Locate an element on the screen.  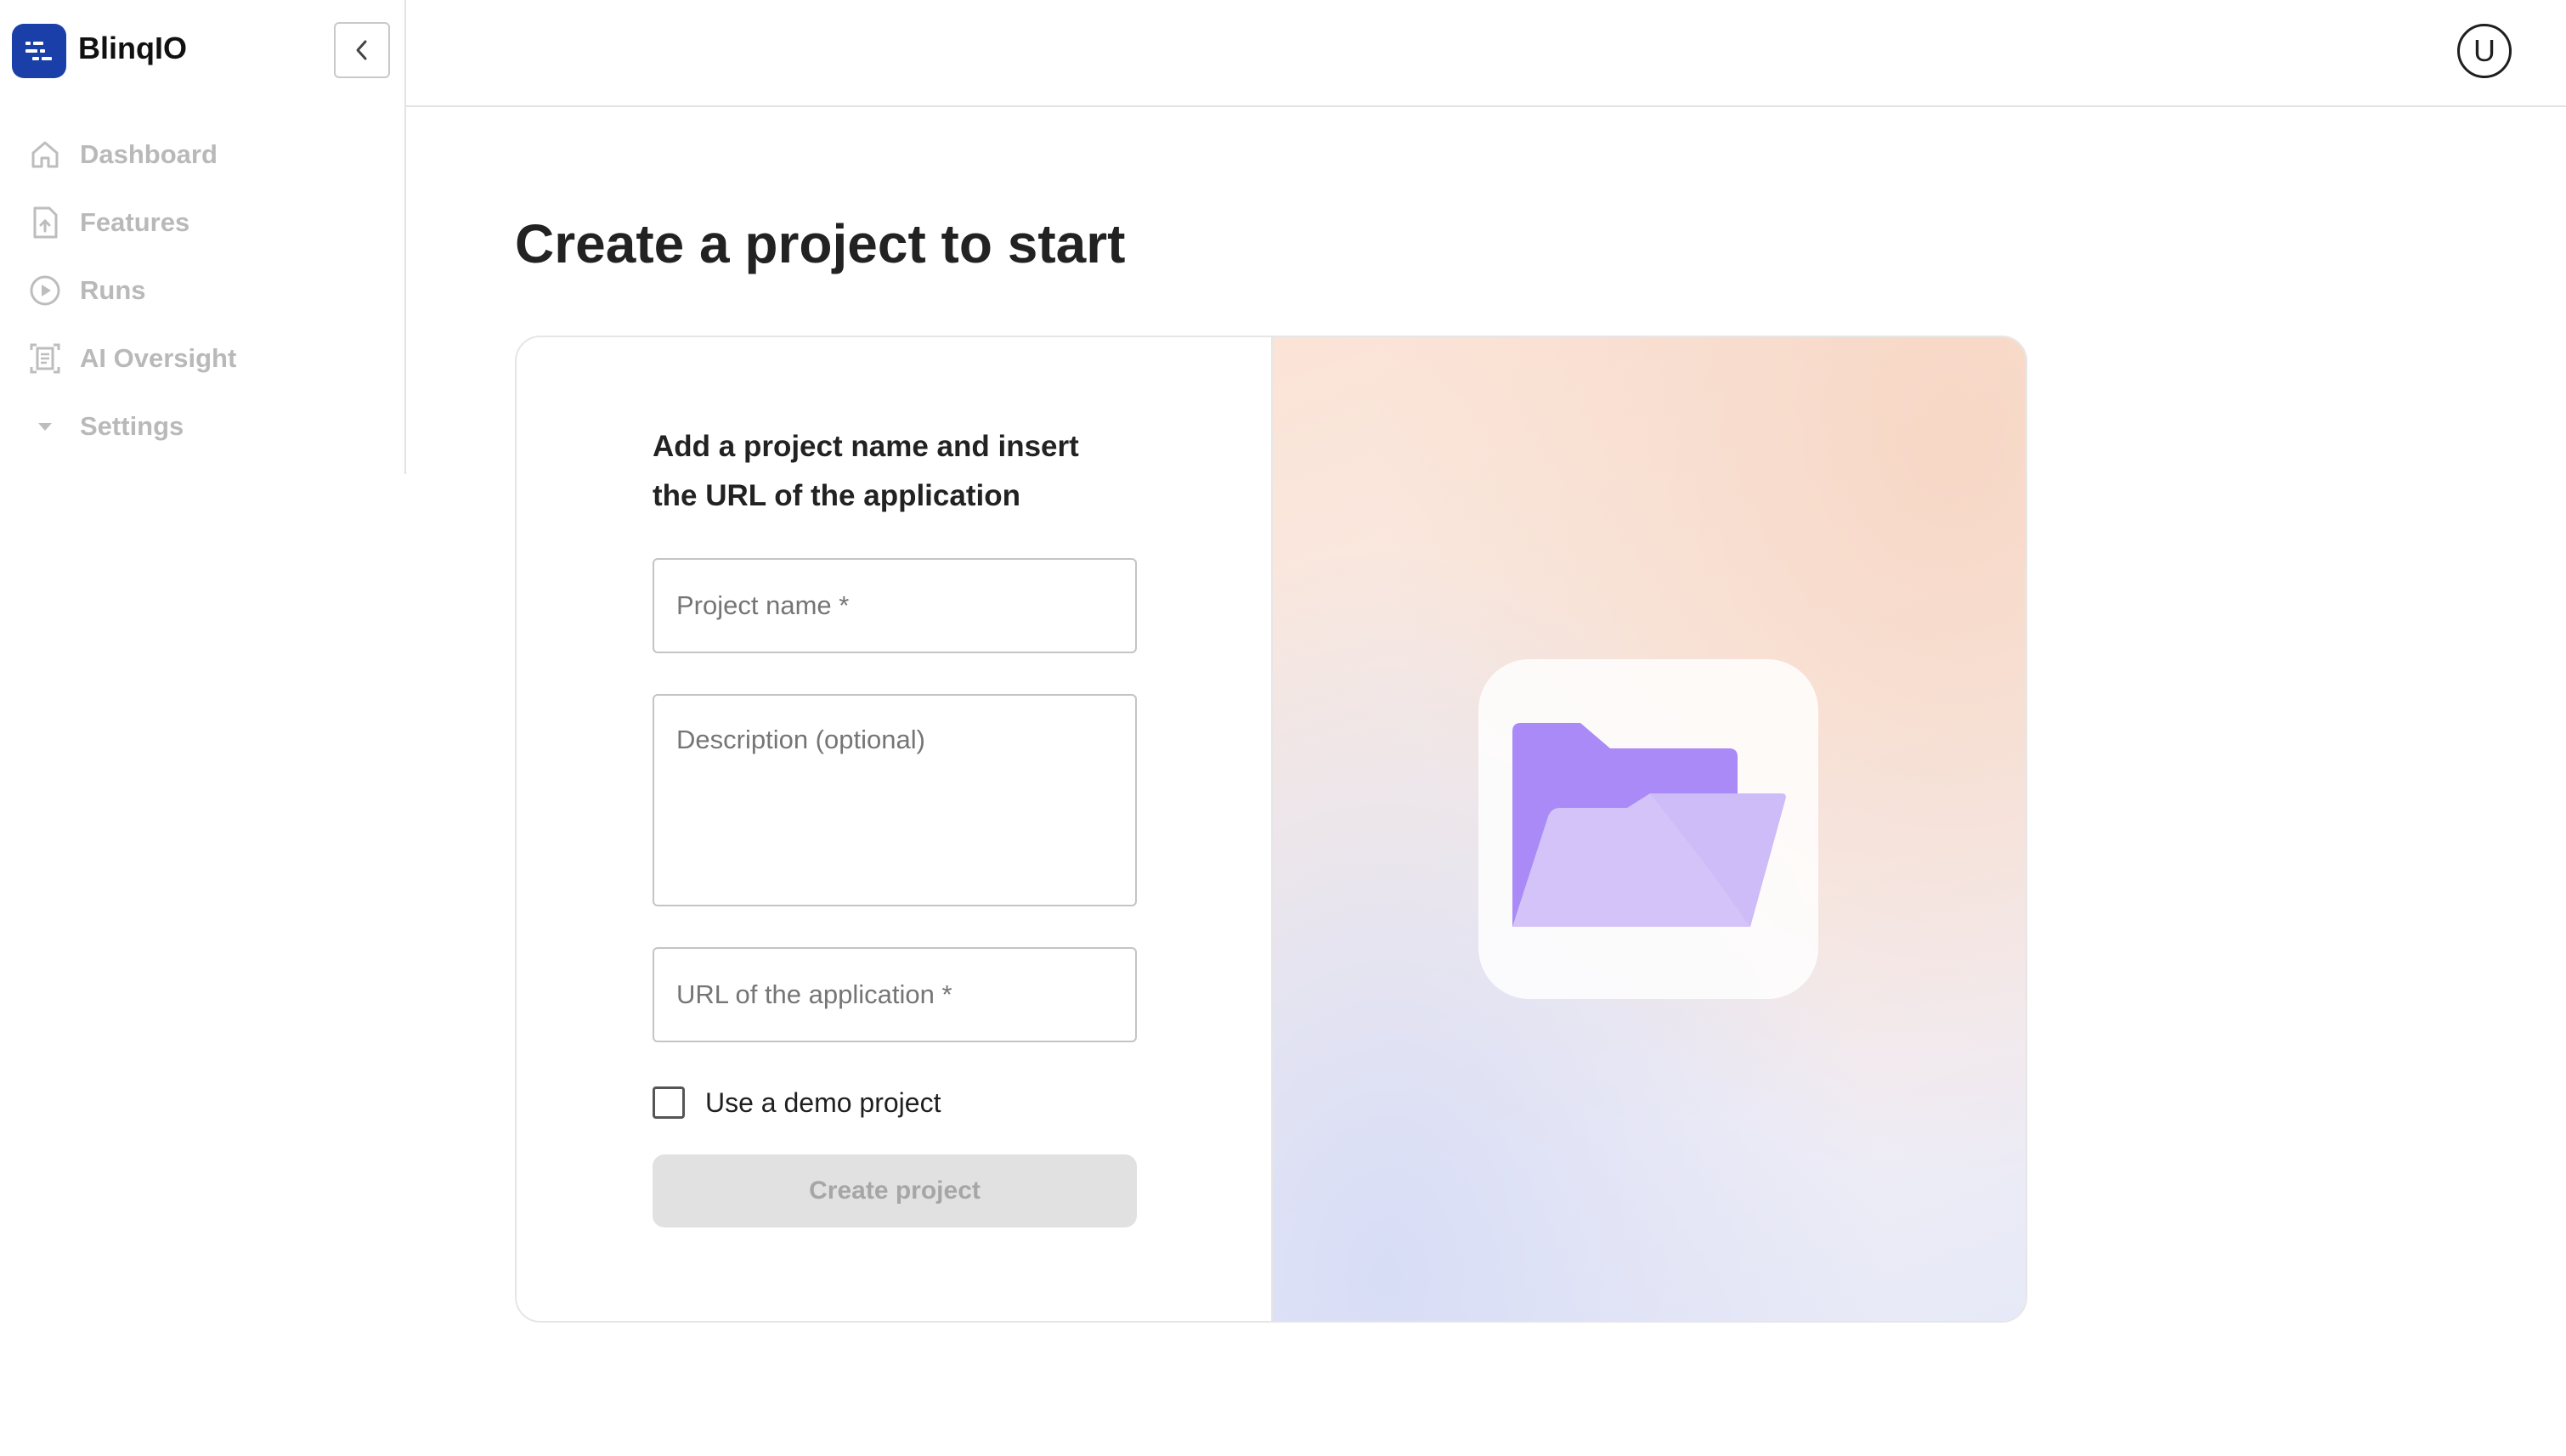
demo-project-option: Use a demo project is located at coordinates (797, 1102).